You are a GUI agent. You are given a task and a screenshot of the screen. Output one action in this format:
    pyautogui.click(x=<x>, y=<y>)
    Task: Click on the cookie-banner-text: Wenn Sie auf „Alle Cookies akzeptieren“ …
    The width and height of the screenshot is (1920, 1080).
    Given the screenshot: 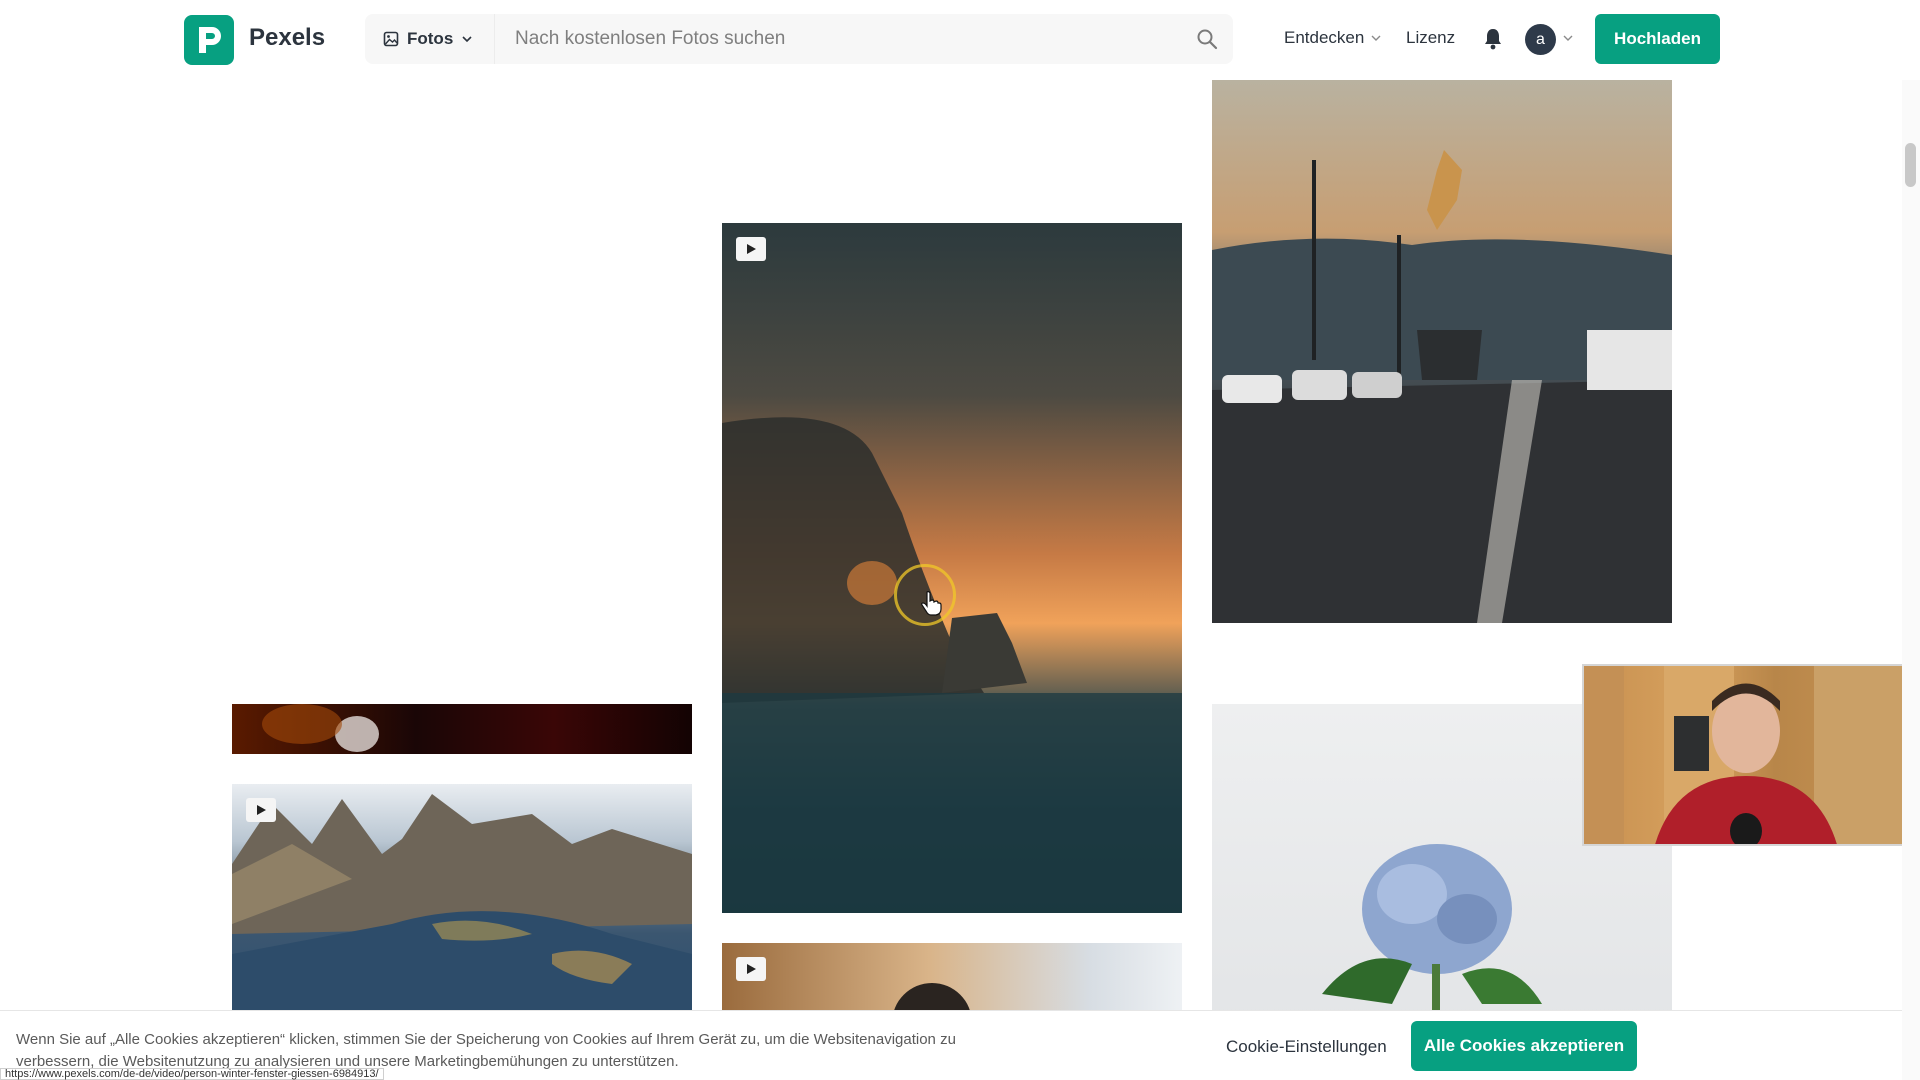 What is the action you would take?
    pyautogui.click(x=486, y=1050)
    